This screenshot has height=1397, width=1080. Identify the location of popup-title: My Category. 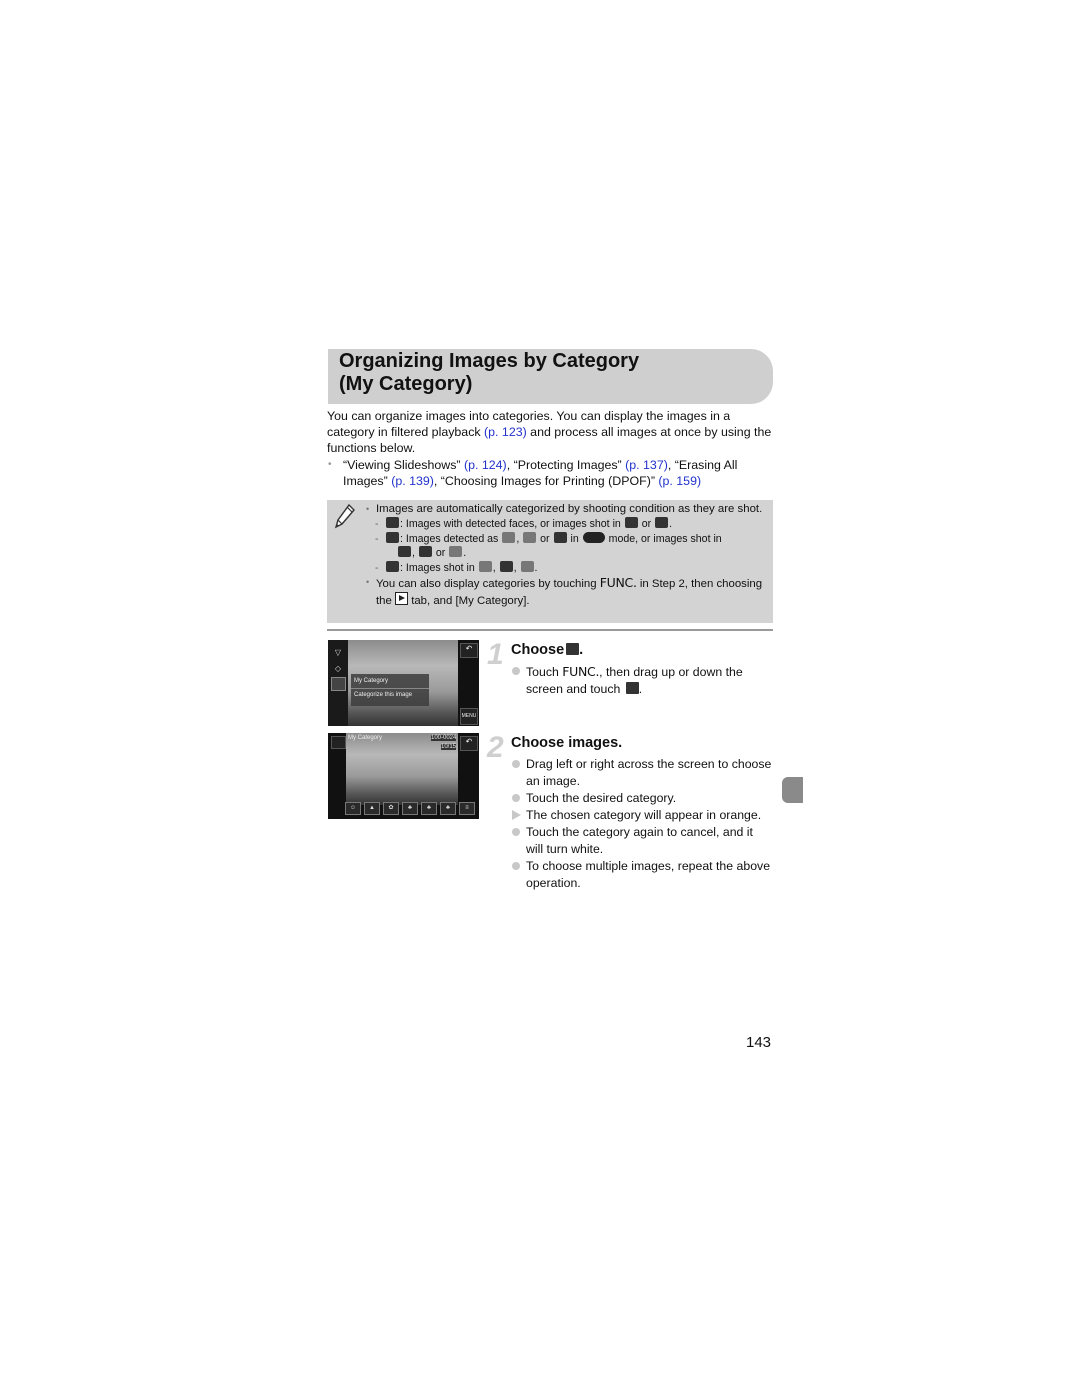
(371, 681).